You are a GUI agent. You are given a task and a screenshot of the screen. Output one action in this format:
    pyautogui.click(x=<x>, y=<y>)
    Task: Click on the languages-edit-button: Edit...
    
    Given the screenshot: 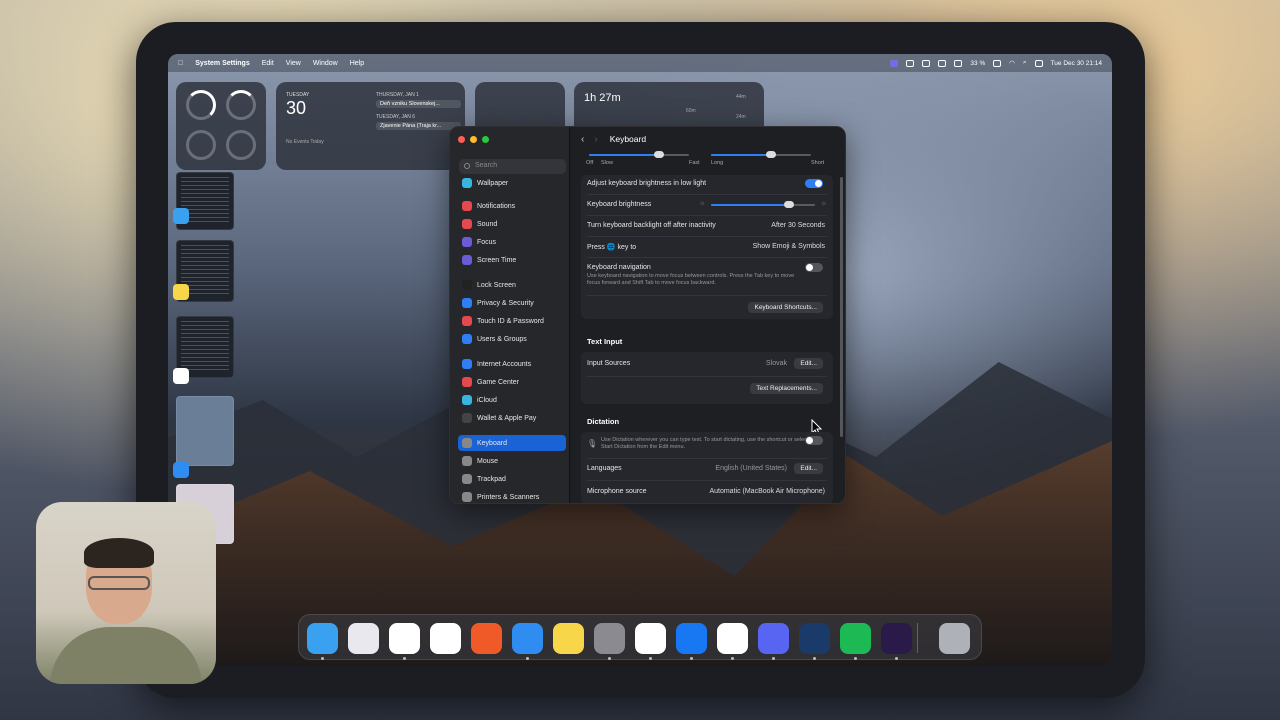 What is the action you would take?
    pyautogui.click(x=808, y=468)
    